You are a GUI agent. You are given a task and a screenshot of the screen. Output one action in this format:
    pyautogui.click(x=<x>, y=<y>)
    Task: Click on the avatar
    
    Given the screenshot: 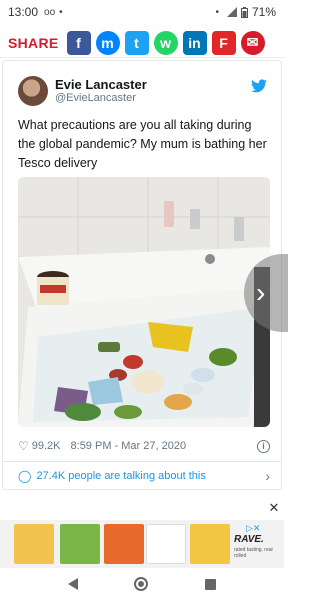 What is the action you would take?
    pyautogui.click(x=33, y=91)
    